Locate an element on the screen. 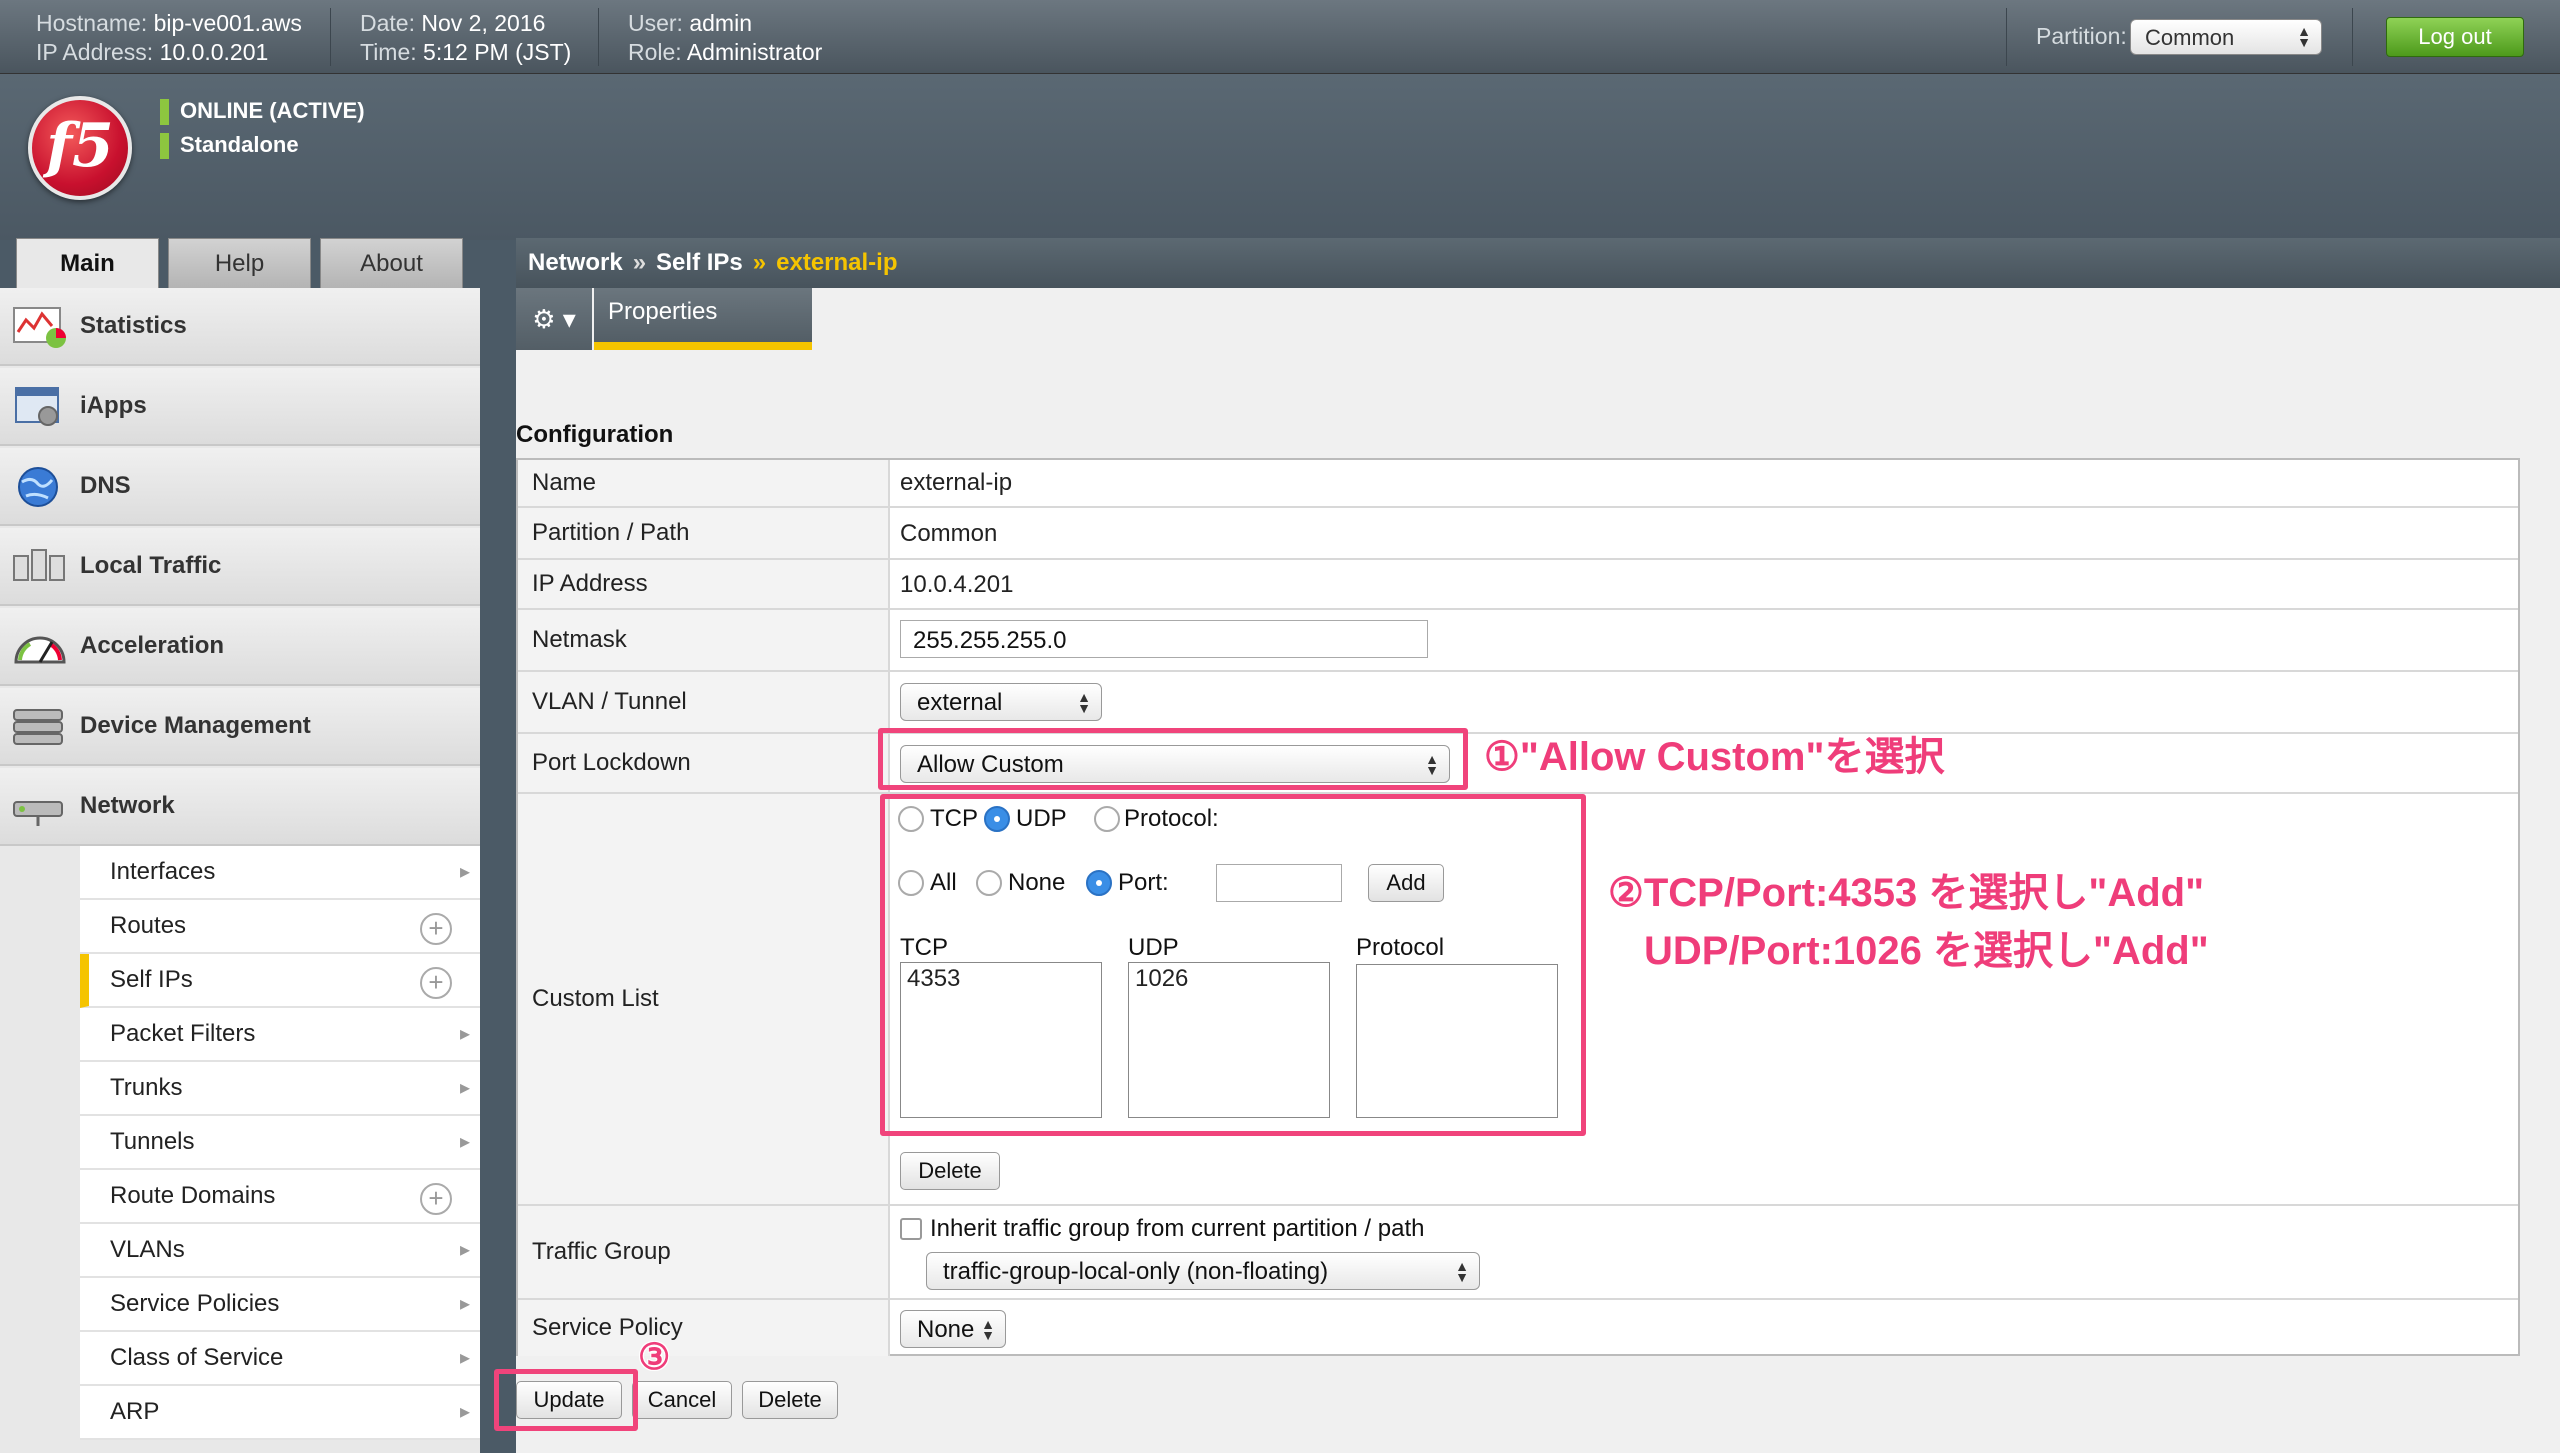 This screenshot has height=1453, width=2560. row-label: Partition / Path is located at coordinates (704, 533).